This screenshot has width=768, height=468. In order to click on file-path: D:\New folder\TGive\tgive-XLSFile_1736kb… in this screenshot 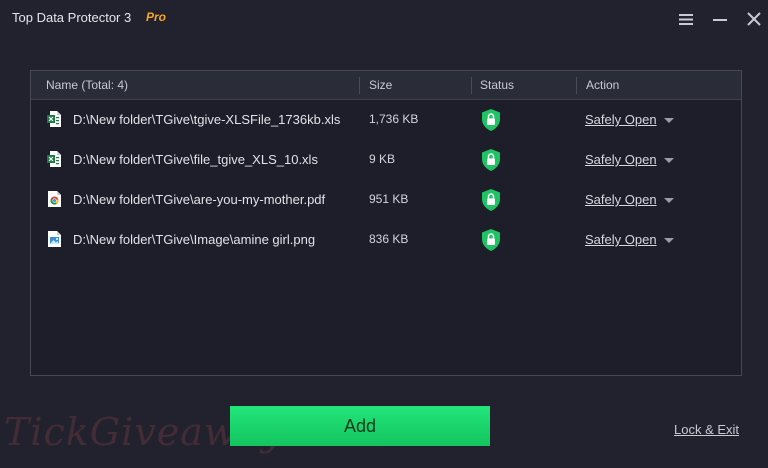, I will do `click(207, 119)`.